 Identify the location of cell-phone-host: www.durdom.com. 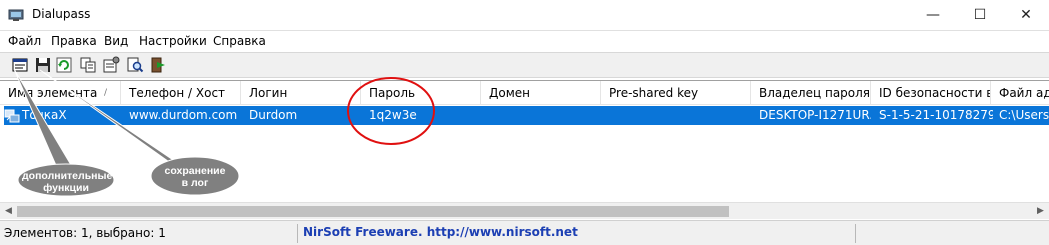
(183, 115).